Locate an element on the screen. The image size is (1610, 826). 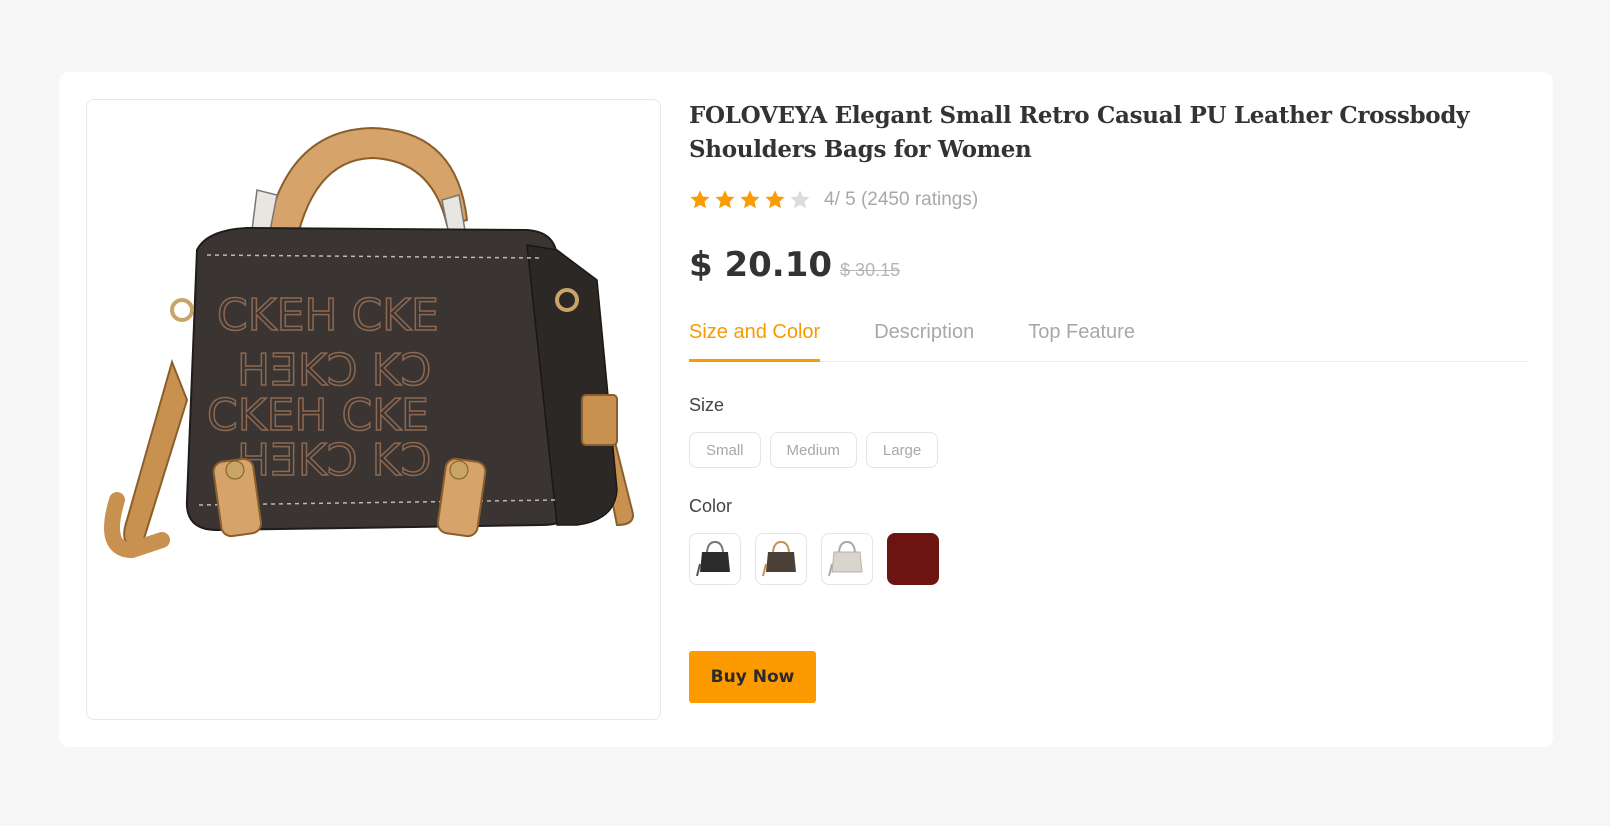
black-bag-thumbnail is located at coordinates (713, 558).